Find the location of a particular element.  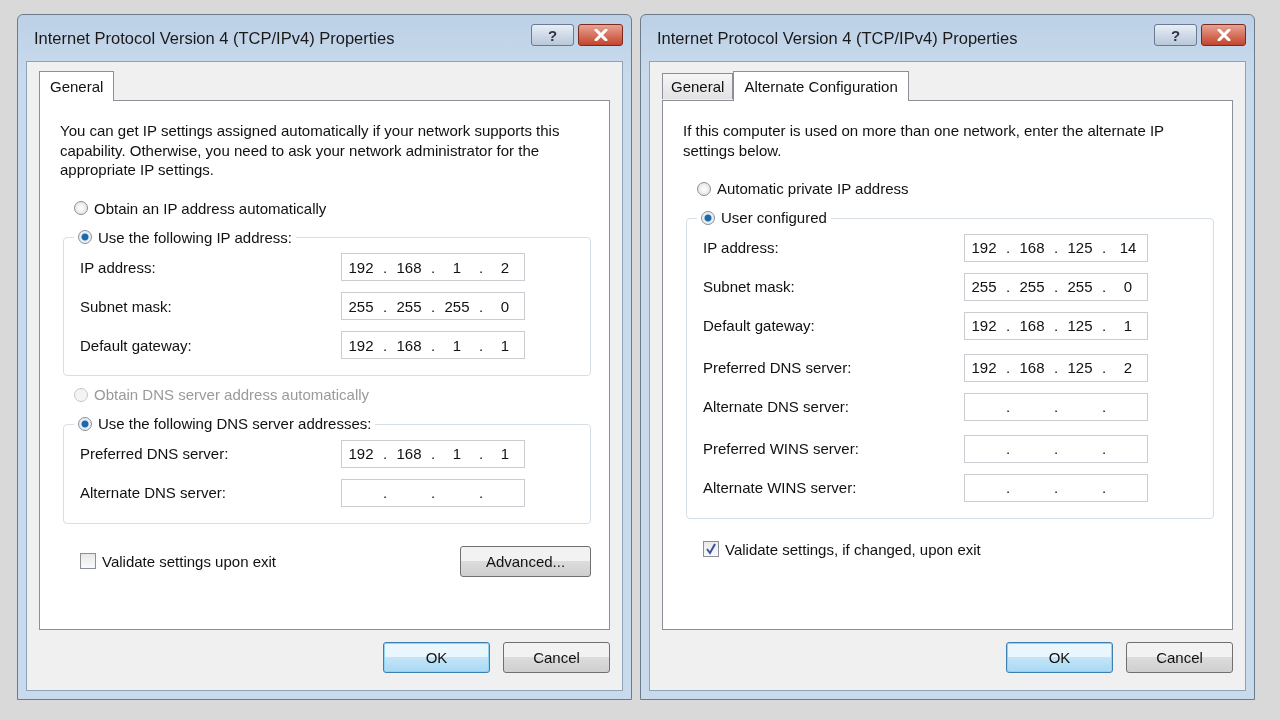

radio-label: Automatic private IP address is located at coordinates (813, 188).